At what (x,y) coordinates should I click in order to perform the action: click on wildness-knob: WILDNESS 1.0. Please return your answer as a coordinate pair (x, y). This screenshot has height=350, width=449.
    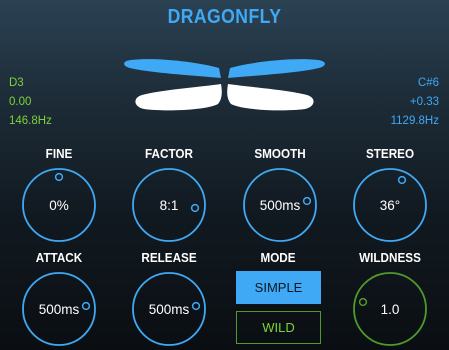
    Looking at the image, I should click on (390, 300).